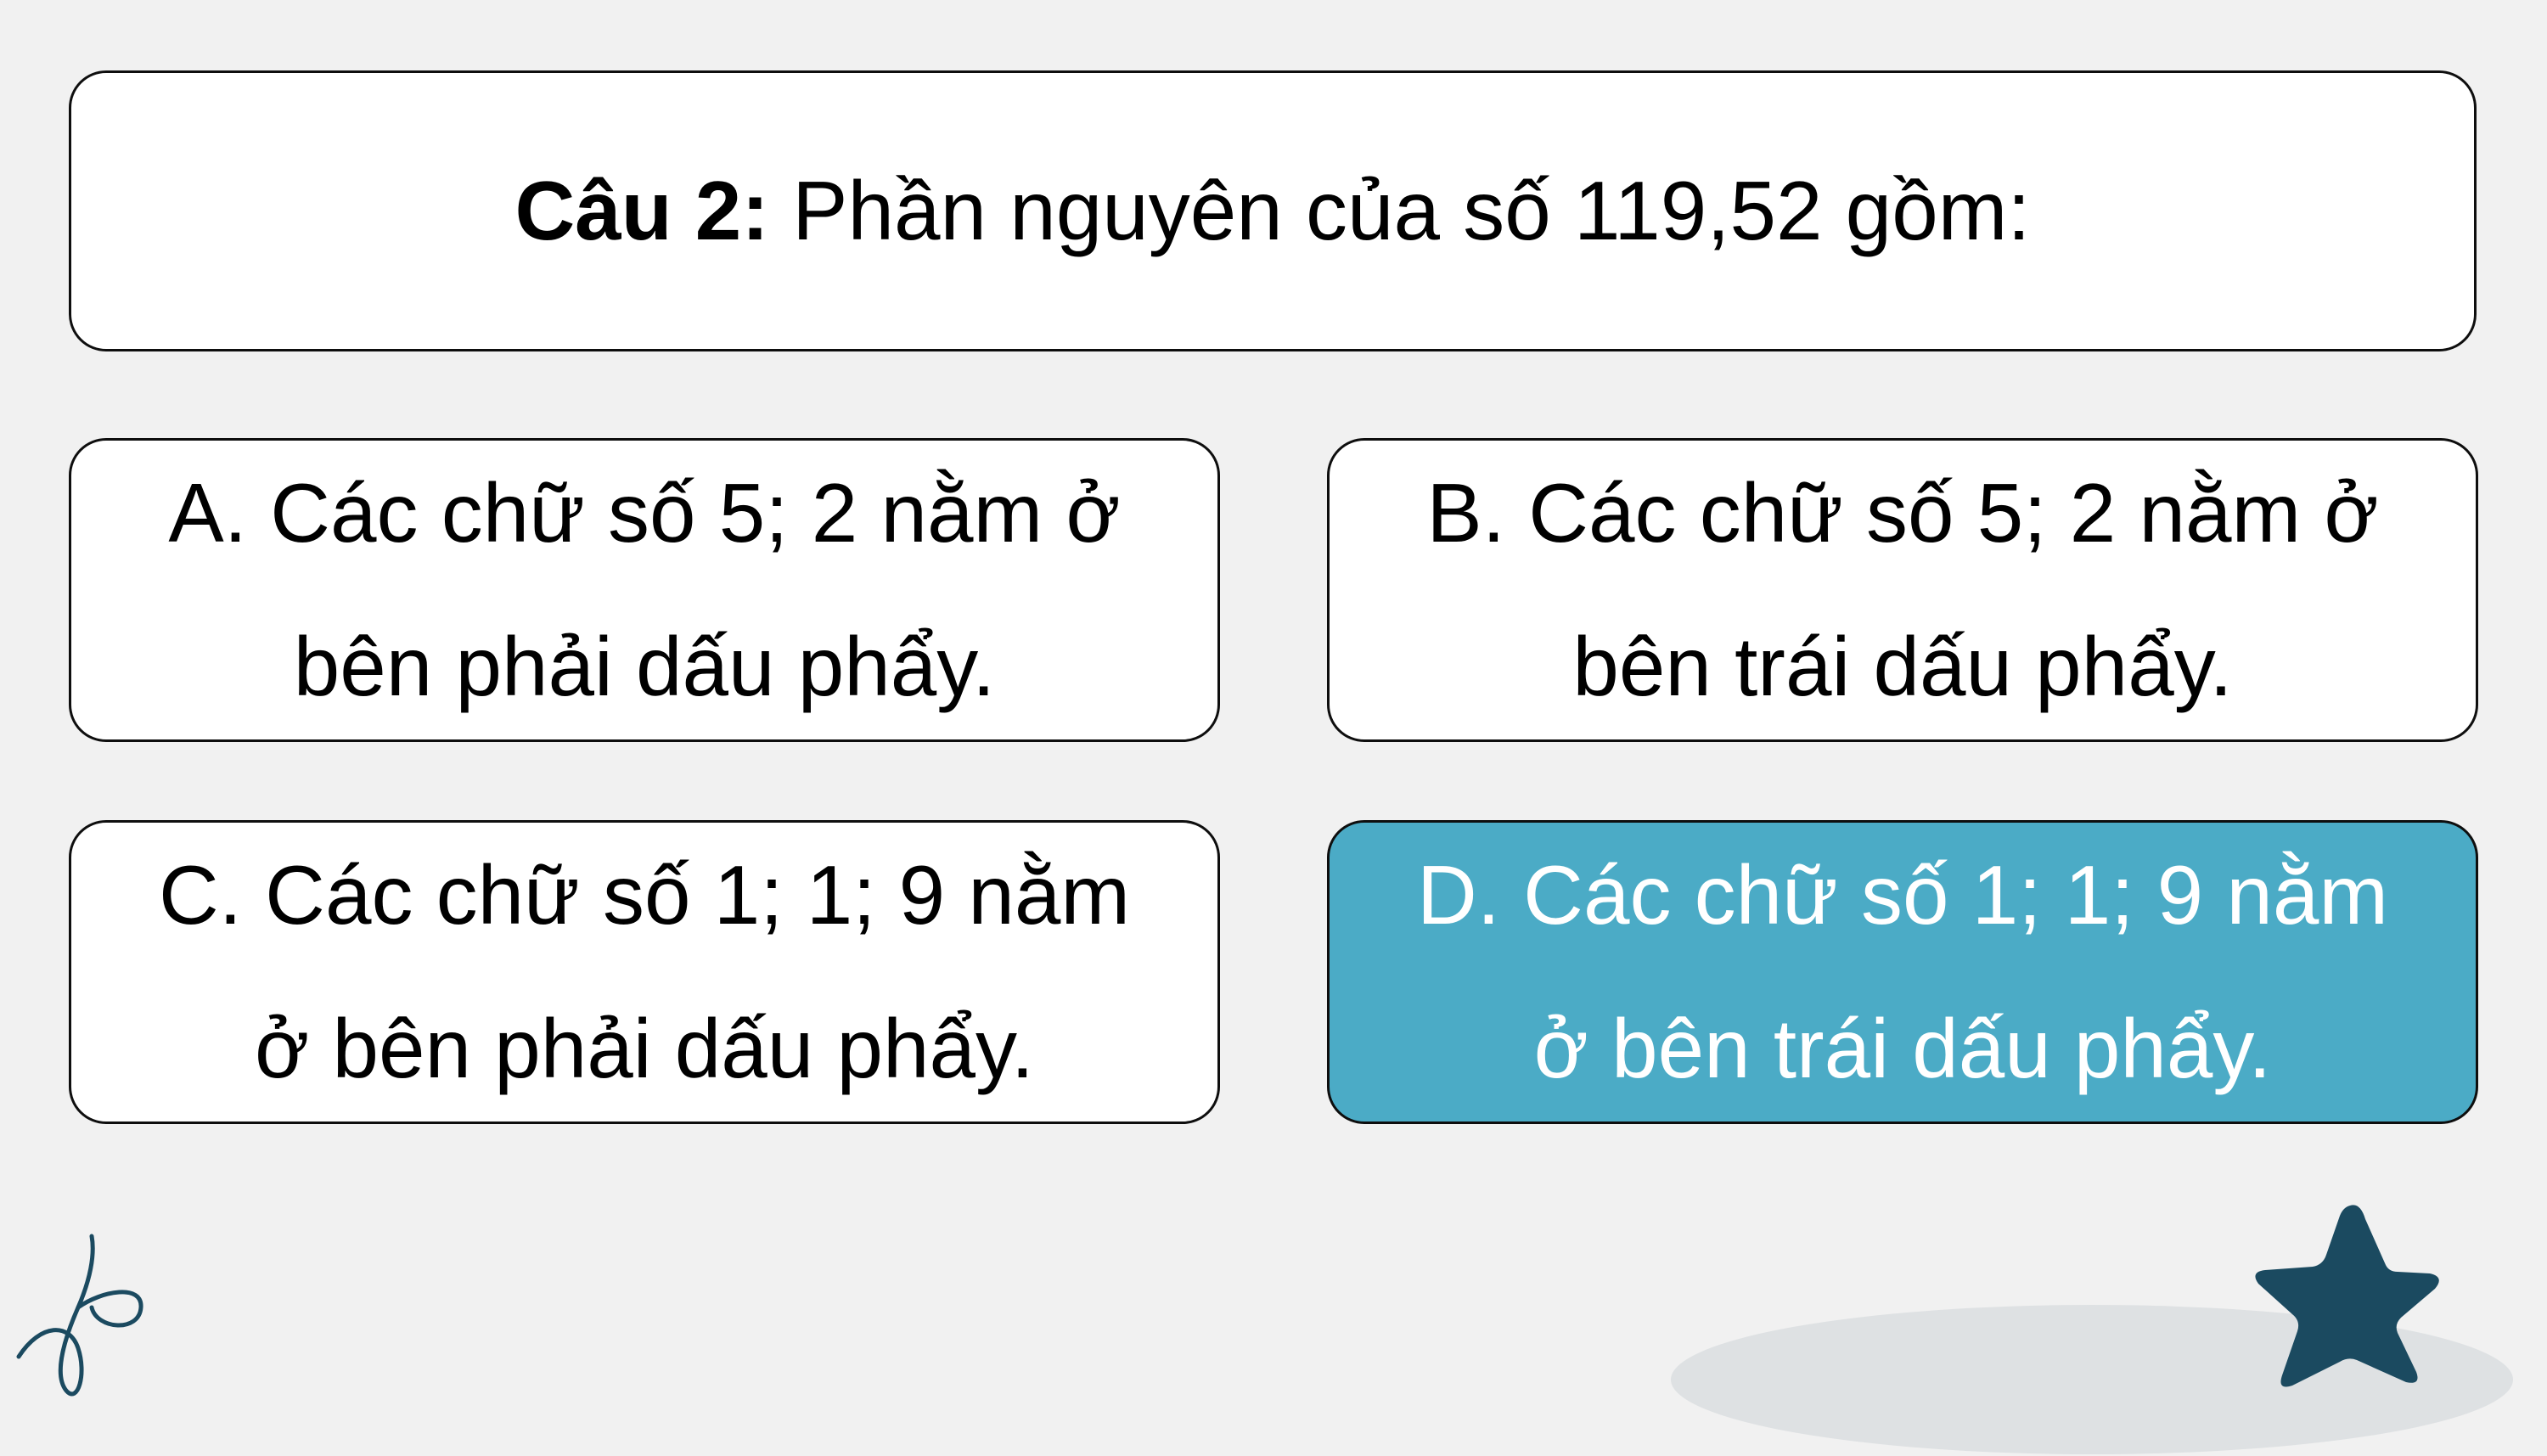 The height and width of the screenshot is (1456, 2547). Describe the element at coordinates (79, 1315) in the screenshot. I see `scribble-icon` at that location.